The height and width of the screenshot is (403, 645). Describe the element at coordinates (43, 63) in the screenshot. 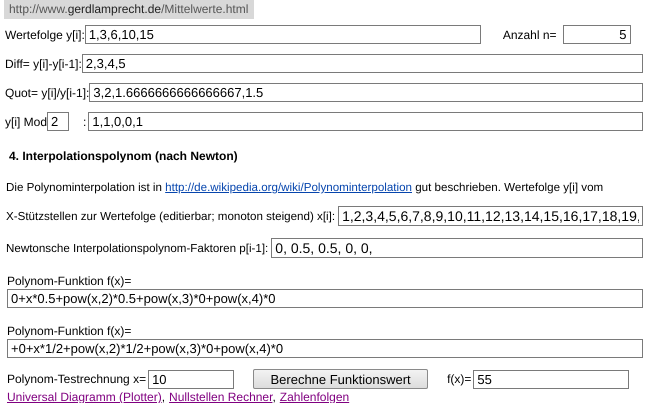

I see `field-label: Diff= y[i]-y[i-1]:` at that location.